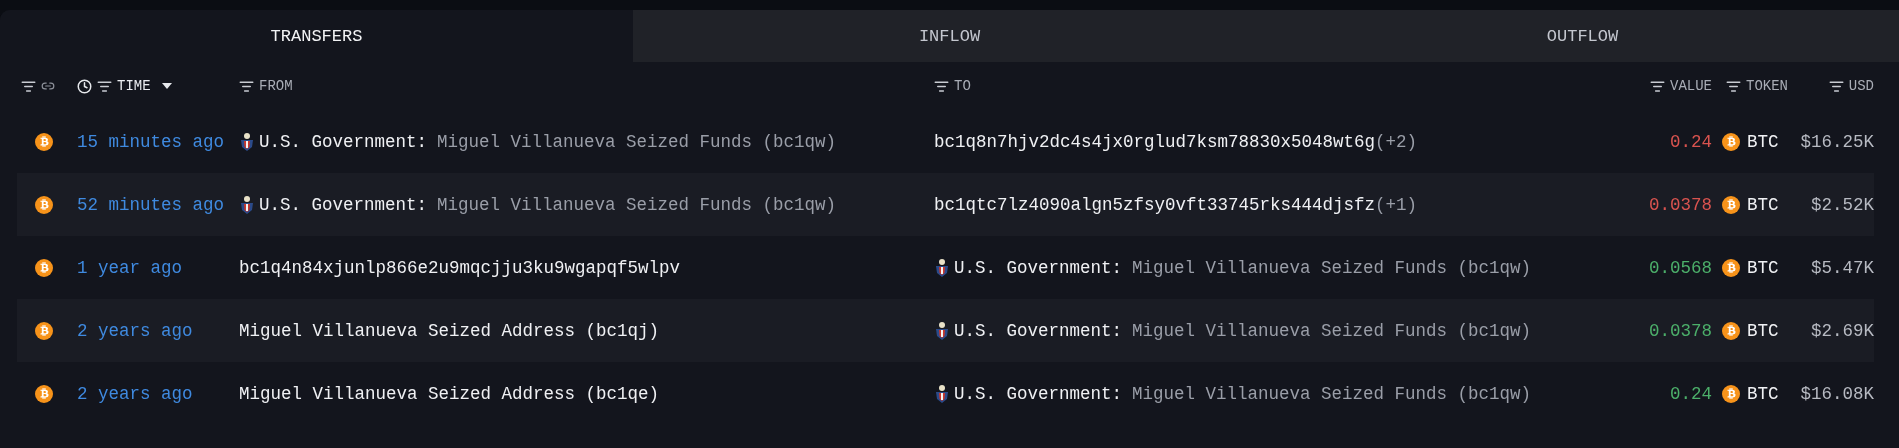 This screenshot has height=448, width=1899. I want to click on clock-icon, so click(84, 86).